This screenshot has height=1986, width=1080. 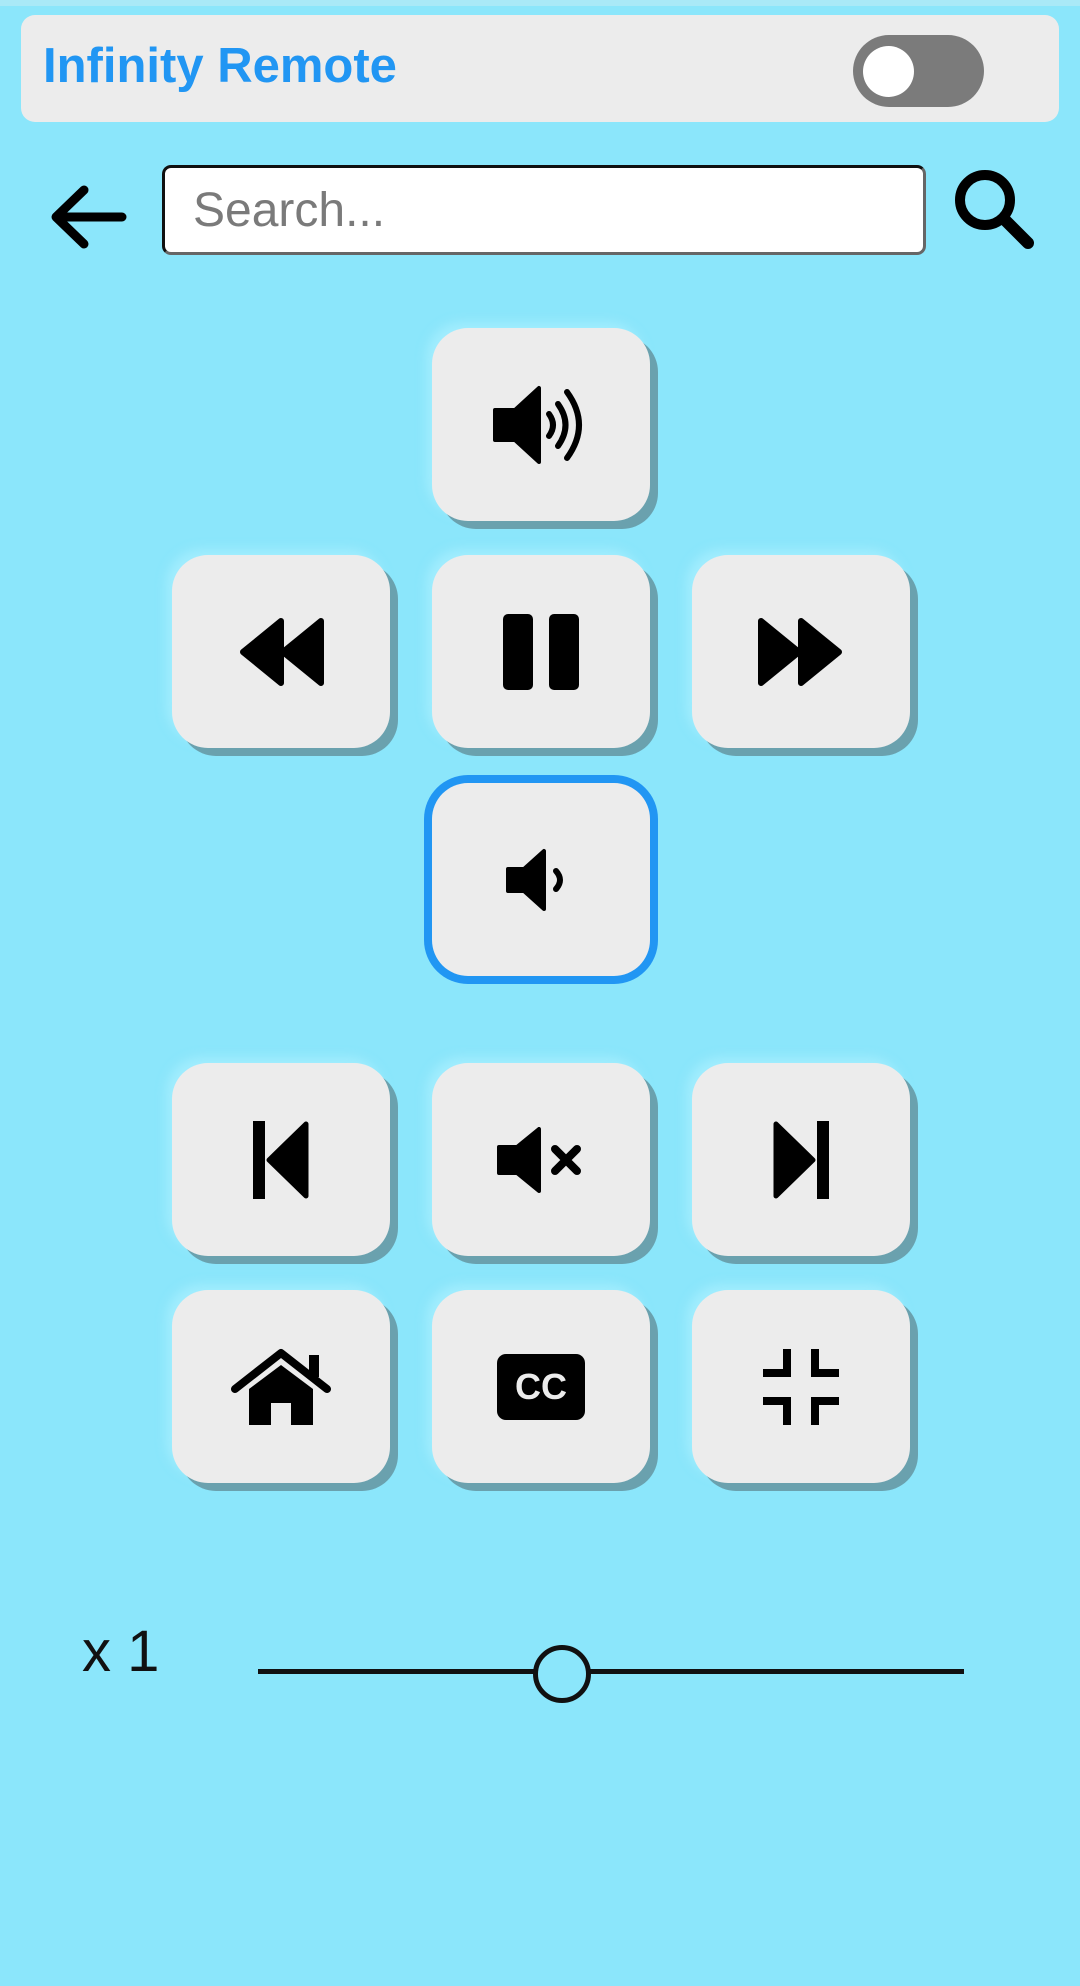 I want to click on volume-up-icon, so click(x=537, y=424).